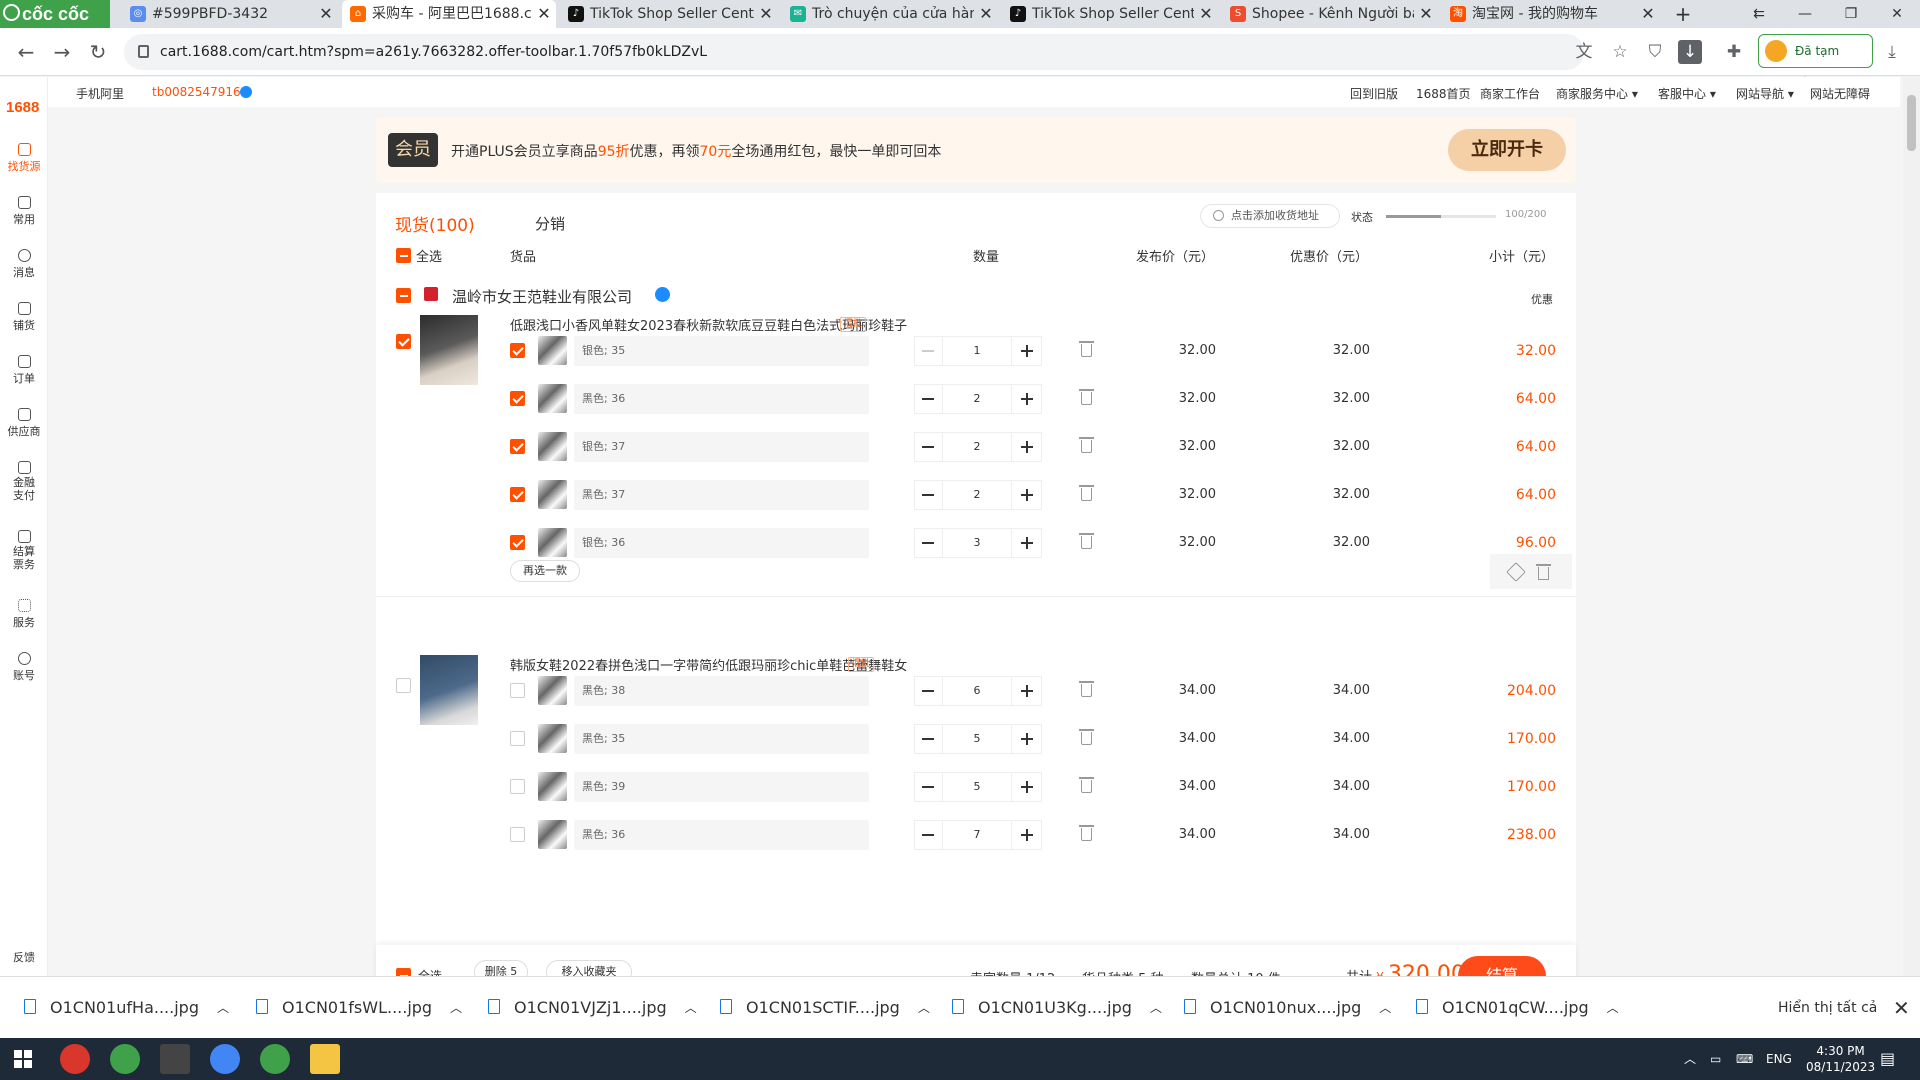 The image size is (1920, 1080). Describe the element at coordinates (1510, 93) in the screenshot. I see `top-link-workbench: 商家工作台` at that location.